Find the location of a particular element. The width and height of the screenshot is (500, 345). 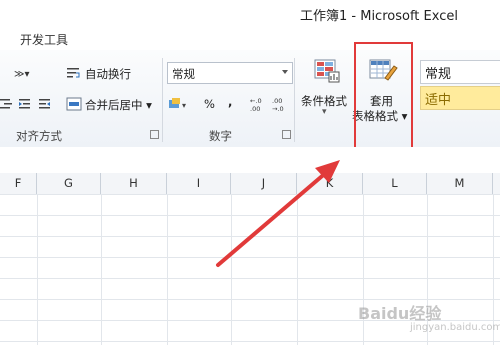

annotation-arrow is located at coordinates (278, 213).